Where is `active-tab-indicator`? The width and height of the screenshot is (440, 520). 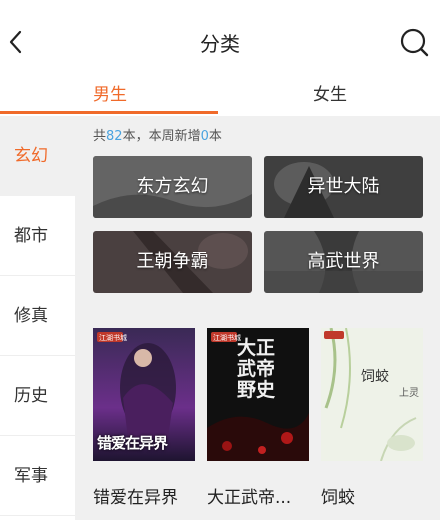
active-tab-indicator is located at coordinates (109, 112).